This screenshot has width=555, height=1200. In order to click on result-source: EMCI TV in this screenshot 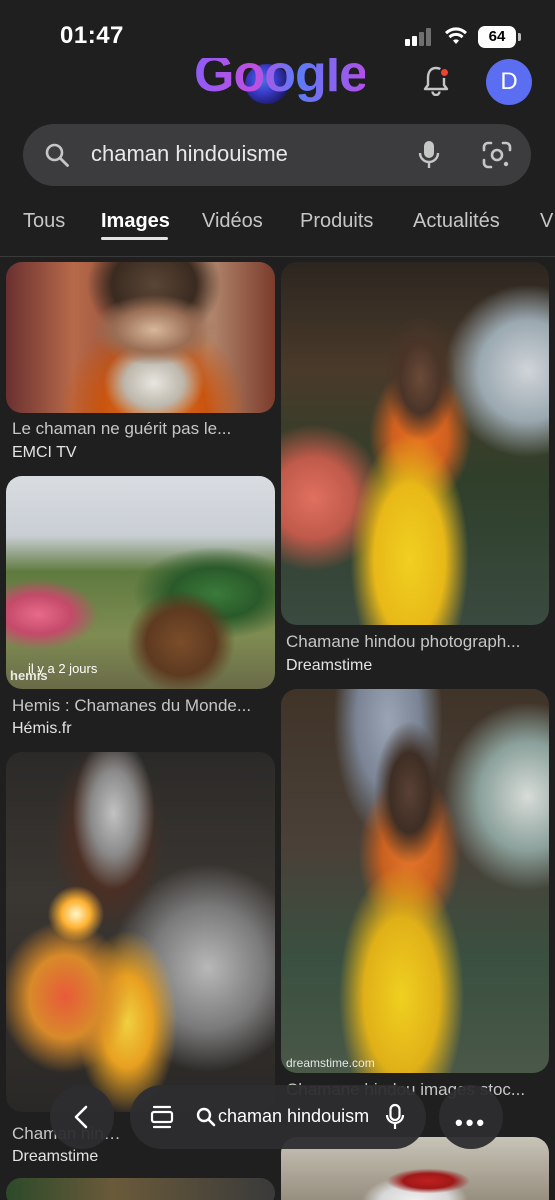, I will do `click(44, 453)`.